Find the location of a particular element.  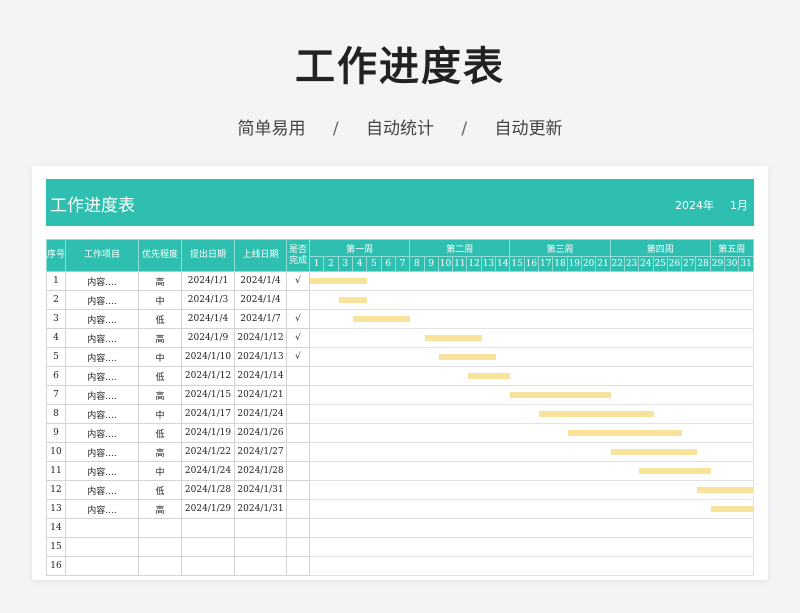

row-submit-date: 2024/1/1 is located at coordinates (208, 281).